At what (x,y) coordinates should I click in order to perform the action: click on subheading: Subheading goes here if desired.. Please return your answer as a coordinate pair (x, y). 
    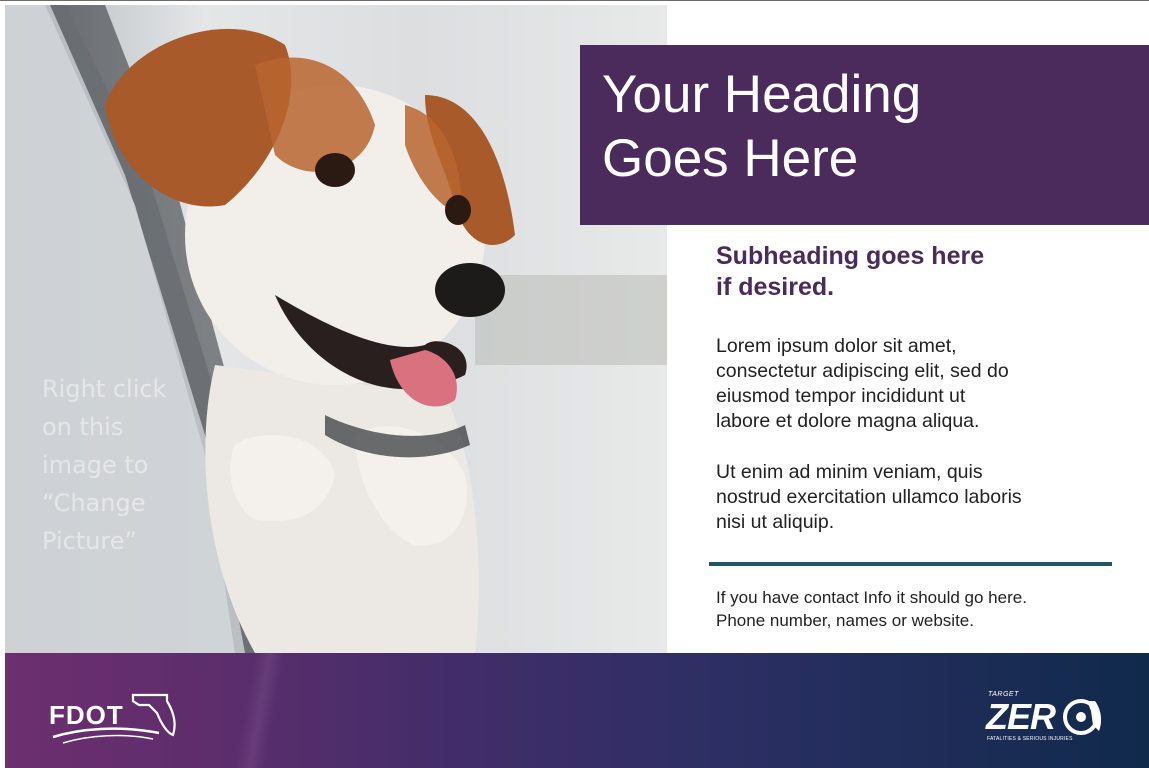
    Looking at the image, I should click on (850, 272).